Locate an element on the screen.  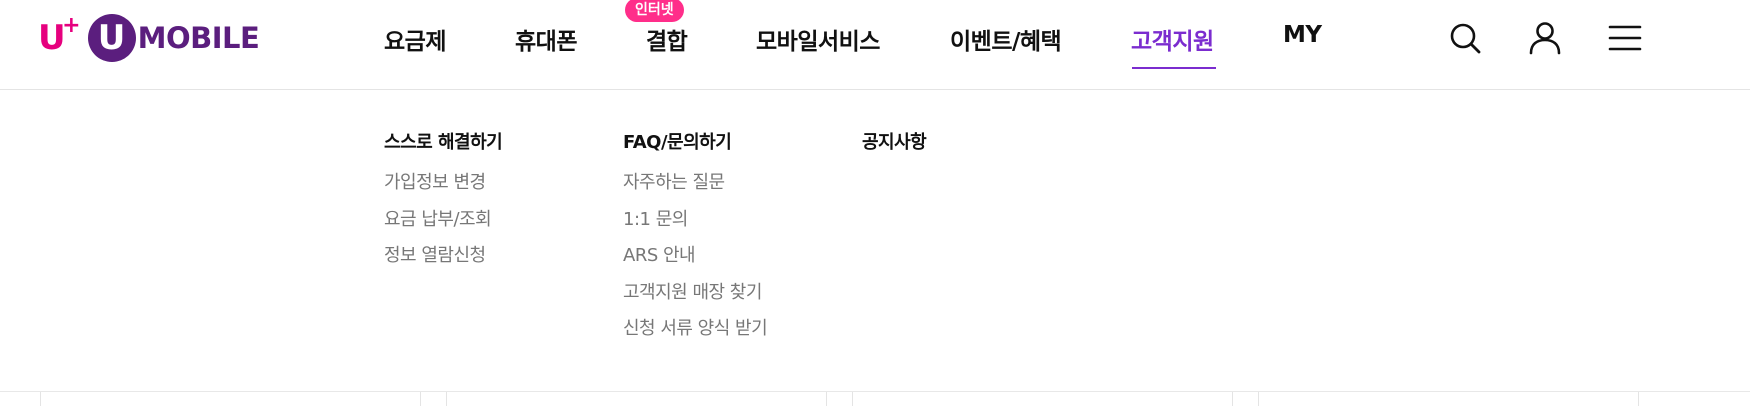
menu-column-notices: 공지사항 is located at coordinates (894, 141).